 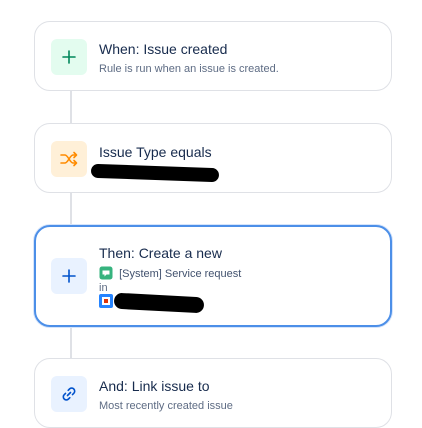 I want to click on issue-type-label: [System] Service request, so click(x=180, y=274).